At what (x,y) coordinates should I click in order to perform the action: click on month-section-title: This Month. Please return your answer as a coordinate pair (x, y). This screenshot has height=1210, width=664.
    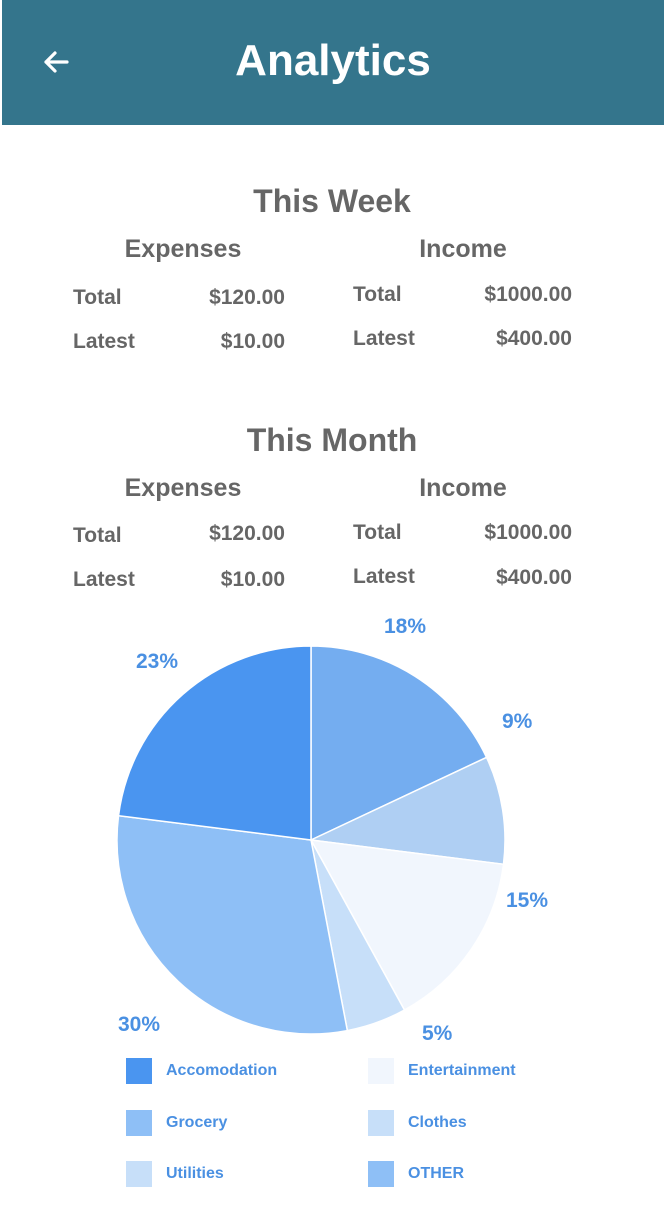
    Looking at the image, I should click on (332, 440).